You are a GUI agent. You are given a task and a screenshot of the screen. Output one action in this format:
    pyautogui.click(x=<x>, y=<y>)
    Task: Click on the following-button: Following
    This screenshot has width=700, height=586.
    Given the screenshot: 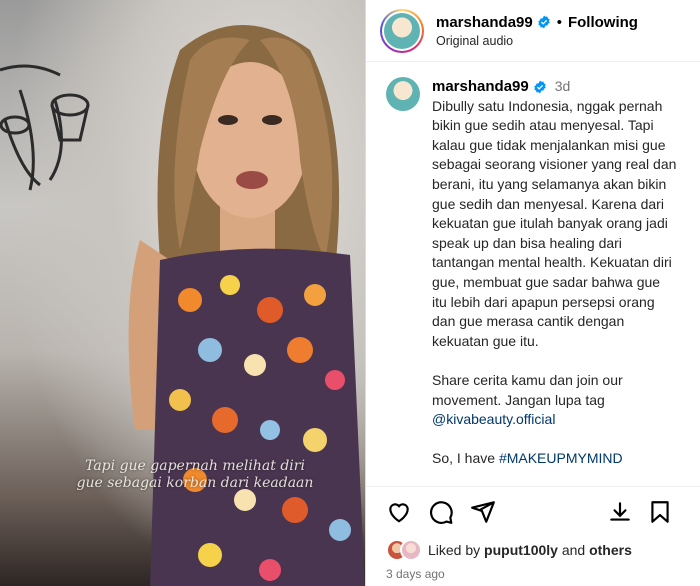 What is the action you would take?
    pyautogui.click(x=603, y=22)
    